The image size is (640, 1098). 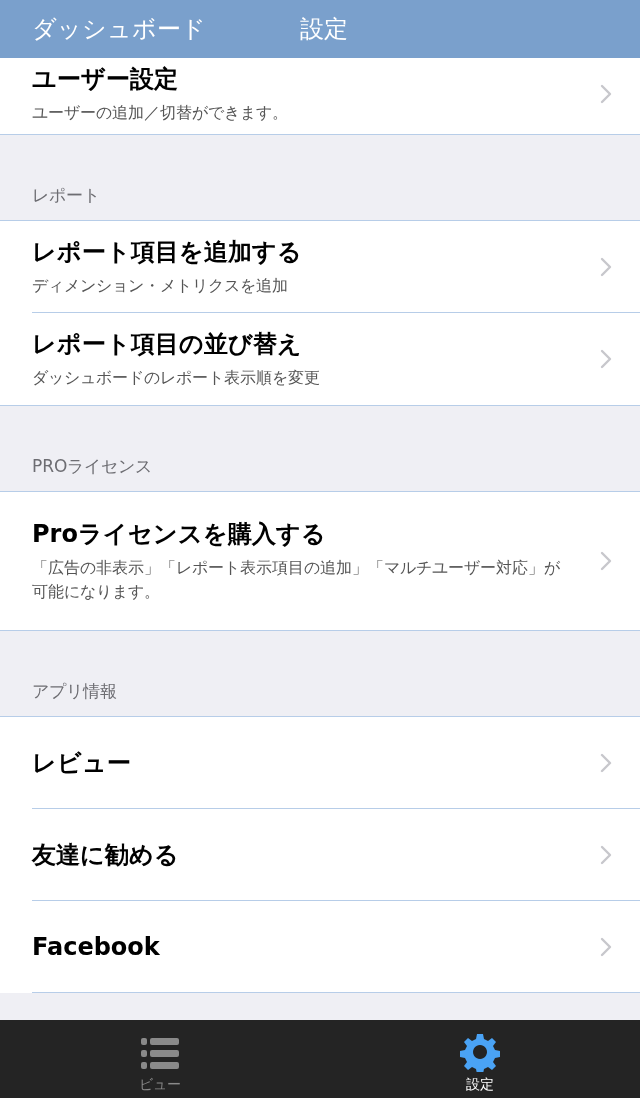 I want to click on screen-title: 設定, so click(x=324, y=29).